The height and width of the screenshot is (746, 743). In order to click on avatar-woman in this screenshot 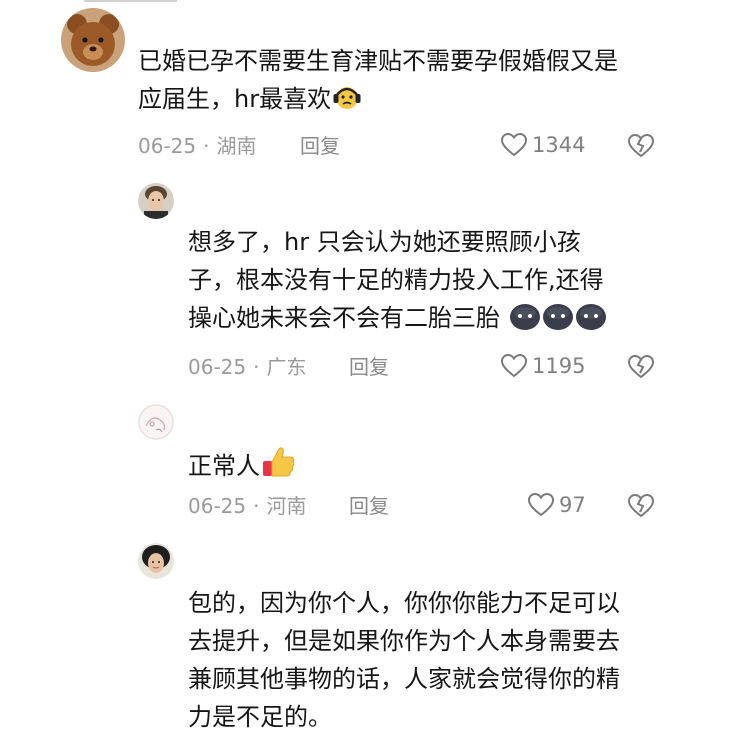, I will do `click(156, 561)`.